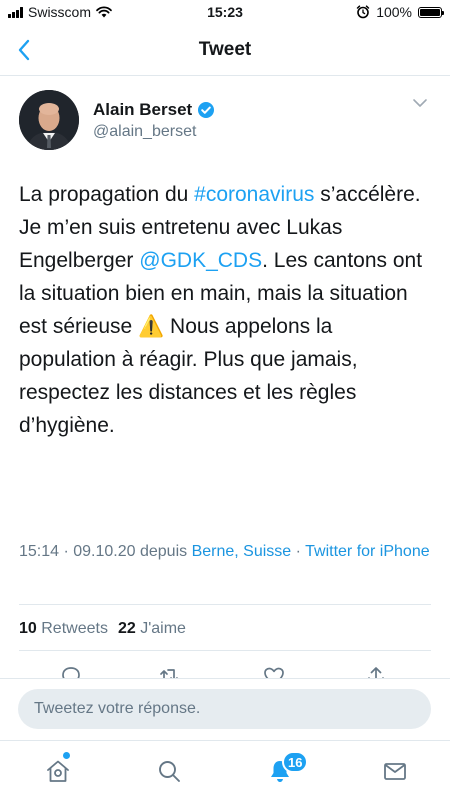 This screenshot has width=450, height=800. Describe the element at coordinates (58, 771) in the screenshot. I see `home-icon` at that location.